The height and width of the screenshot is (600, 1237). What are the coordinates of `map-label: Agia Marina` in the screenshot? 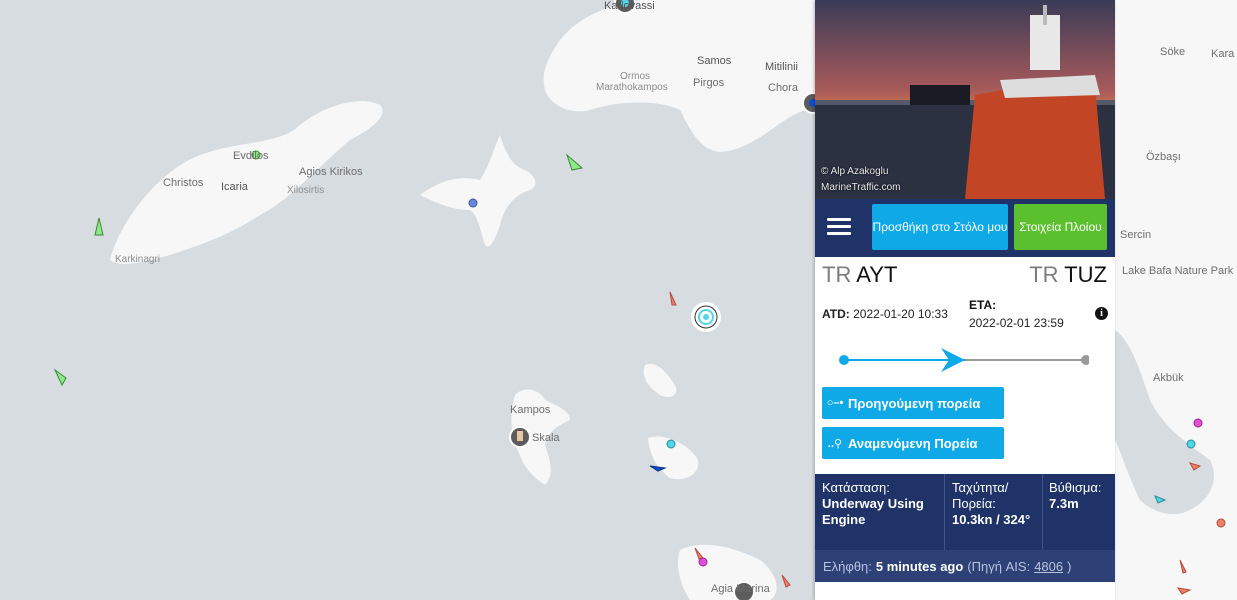 It's located at (740, 589).